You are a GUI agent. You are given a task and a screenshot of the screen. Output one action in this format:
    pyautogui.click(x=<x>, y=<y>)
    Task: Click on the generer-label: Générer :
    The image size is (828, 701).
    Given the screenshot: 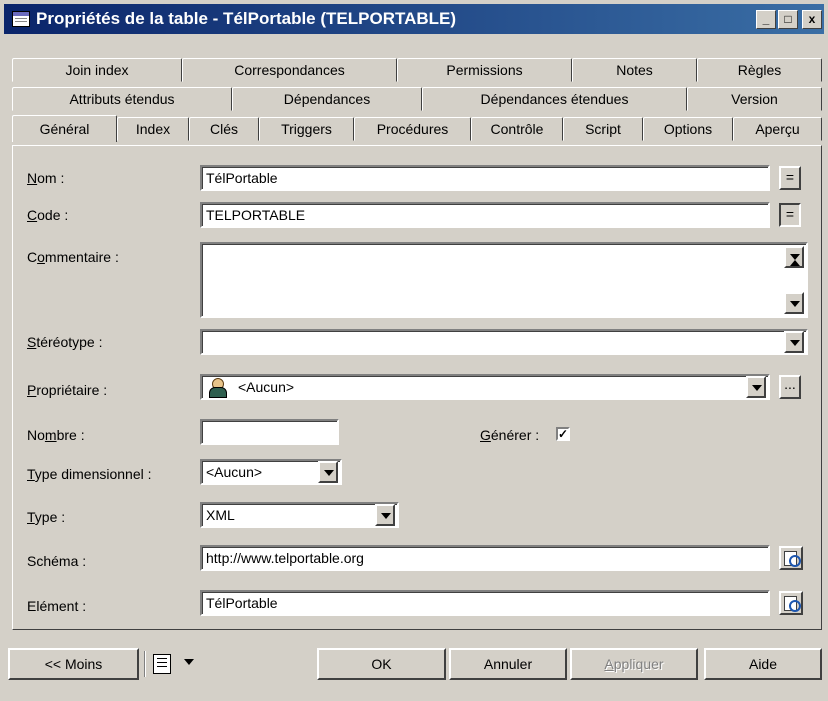 What is the action you would take?
    pyautogui.click(x=510, y=435)
    